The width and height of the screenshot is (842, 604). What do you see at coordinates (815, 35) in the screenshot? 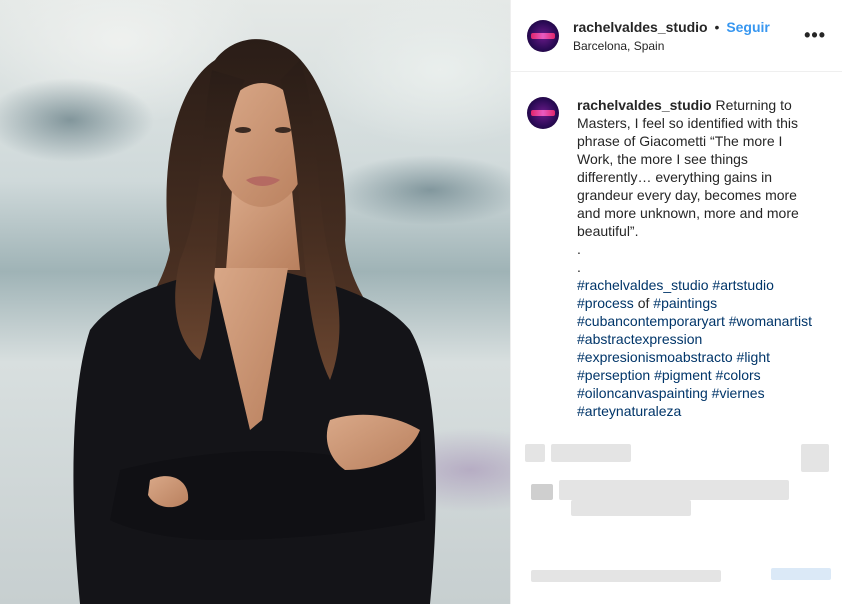
I see `more-options-icon: •••` at bounding box center [815, 35].